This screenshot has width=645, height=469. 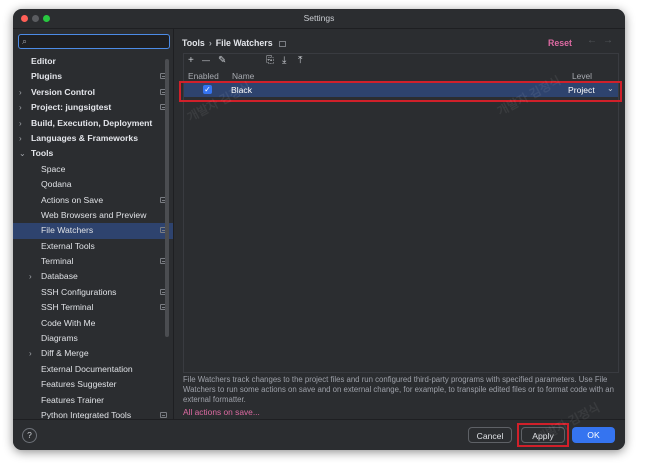 I want to click on sidebar-item-qodana: Qodana, so click(x=93, y=184).